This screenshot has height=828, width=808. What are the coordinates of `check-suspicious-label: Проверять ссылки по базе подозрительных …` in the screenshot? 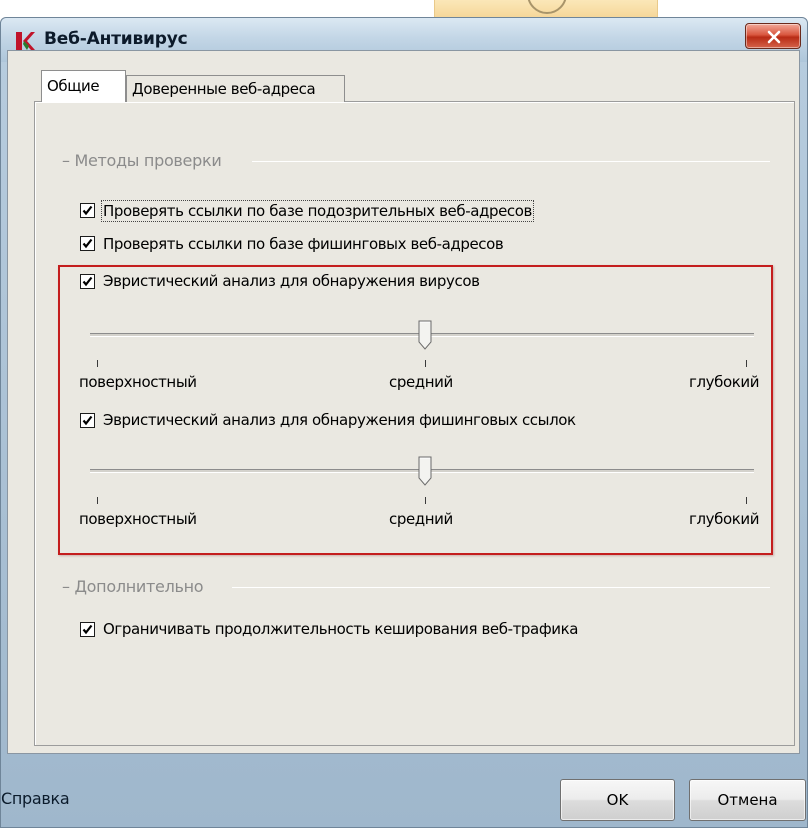 It's located at (317, 211).